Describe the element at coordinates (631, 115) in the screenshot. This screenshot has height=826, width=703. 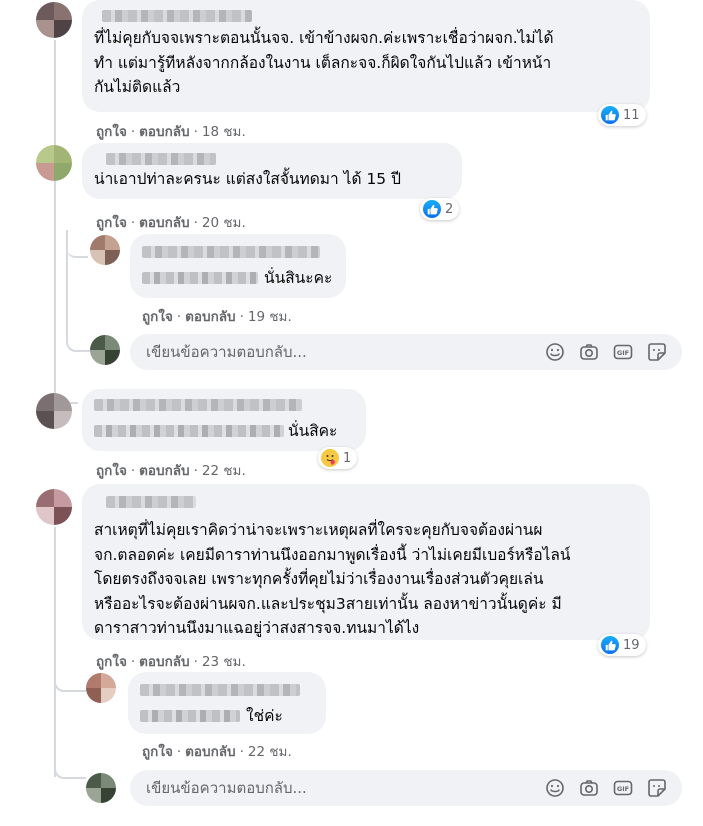
I see `reaction-count: 11` at that location.